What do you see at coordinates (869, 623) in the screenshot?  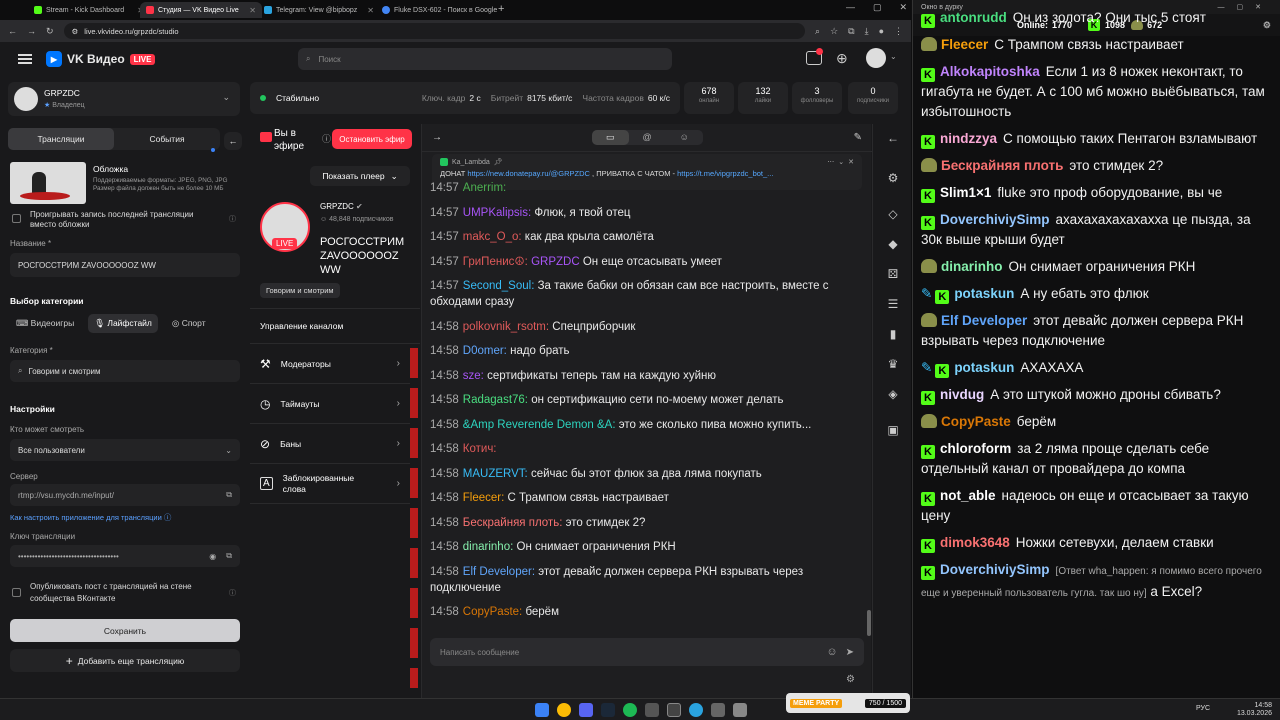 I see `chat-scrollbar` at bounding box center [869, 623].